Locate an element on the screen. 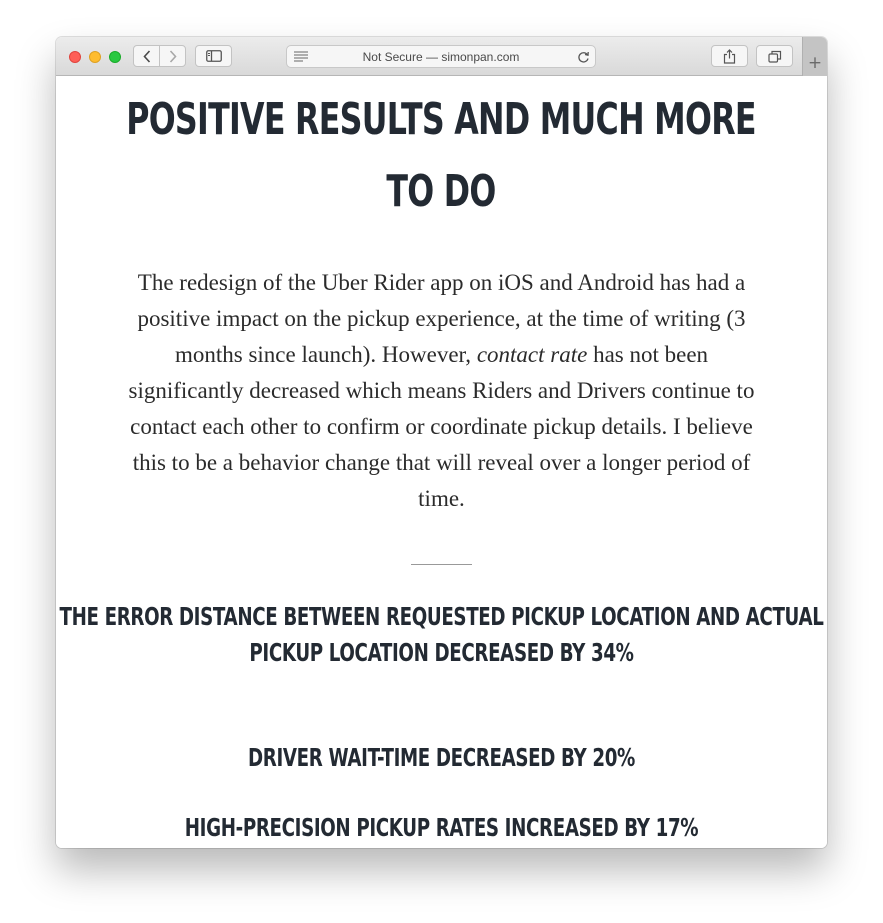  zoom-window-button is located at coordinates (115, 57).